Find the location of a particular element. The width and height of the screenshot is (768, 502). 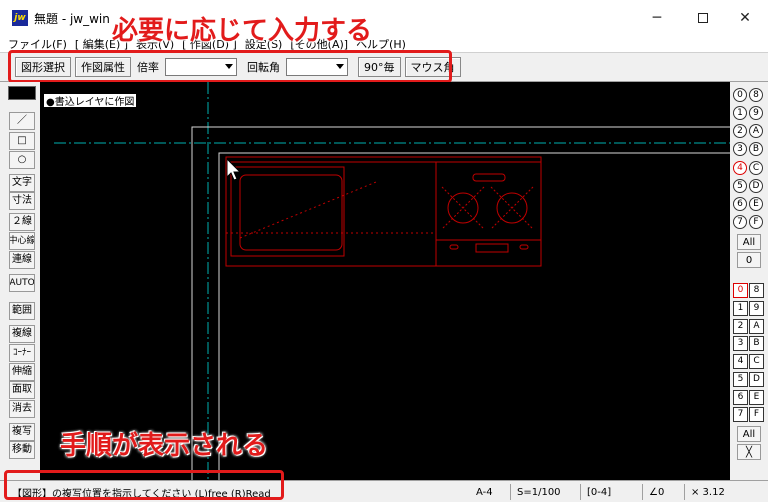

auto-mode-button: AUTO is located at coordinates (22, 283).